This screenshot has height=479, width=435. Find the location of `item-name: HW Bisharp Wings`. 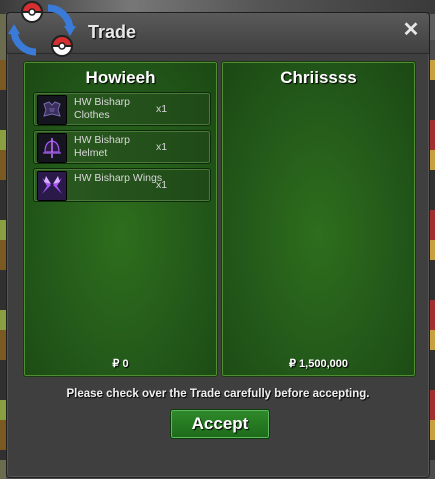

item-name: HW Bisharp Wings is located at coordinates (118, 178).